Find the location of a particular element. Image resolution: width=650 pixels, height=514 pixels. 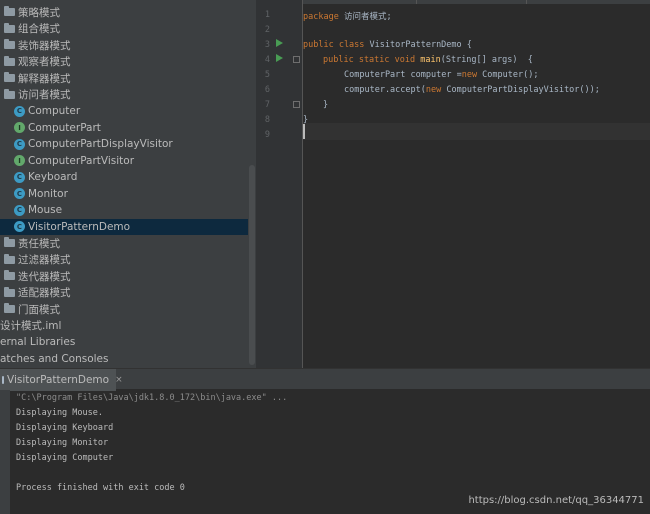

tree-item-composite: 组合模式 is located at coordinates (124, 29).